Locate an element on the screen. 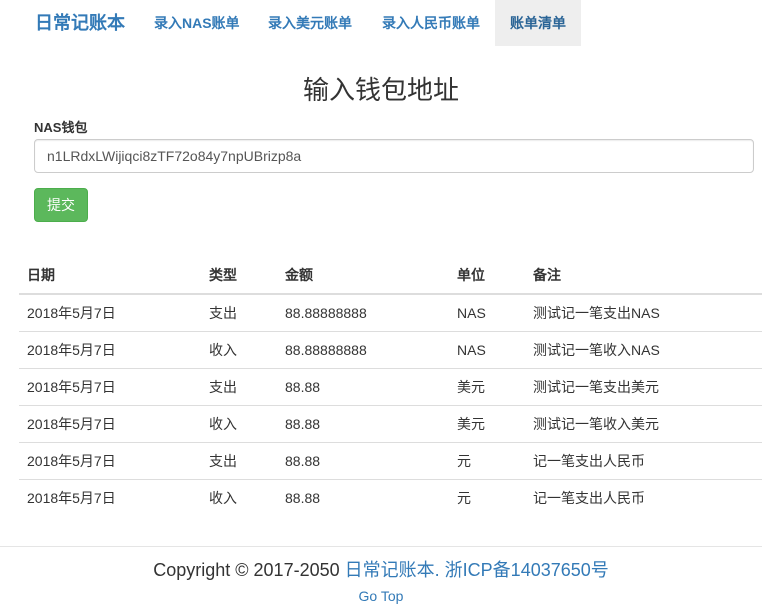 The width and height of the screenshot is (762, 612). copyright-text: Copyright © 2017-2050 is located at coordinates (246, 570).